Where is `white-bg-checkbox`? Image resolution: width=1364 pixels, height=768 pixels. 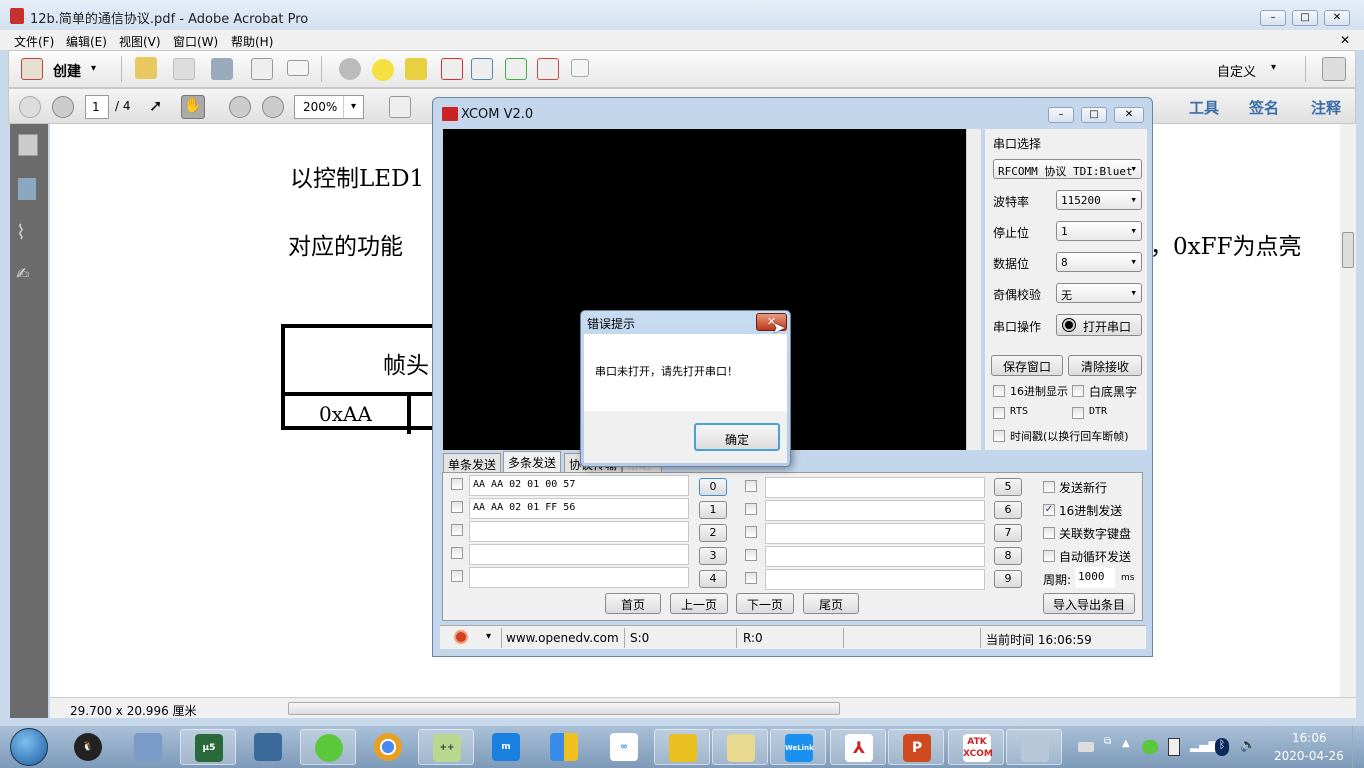 white-bg-checkbox is located at coordinates (1078, 391).